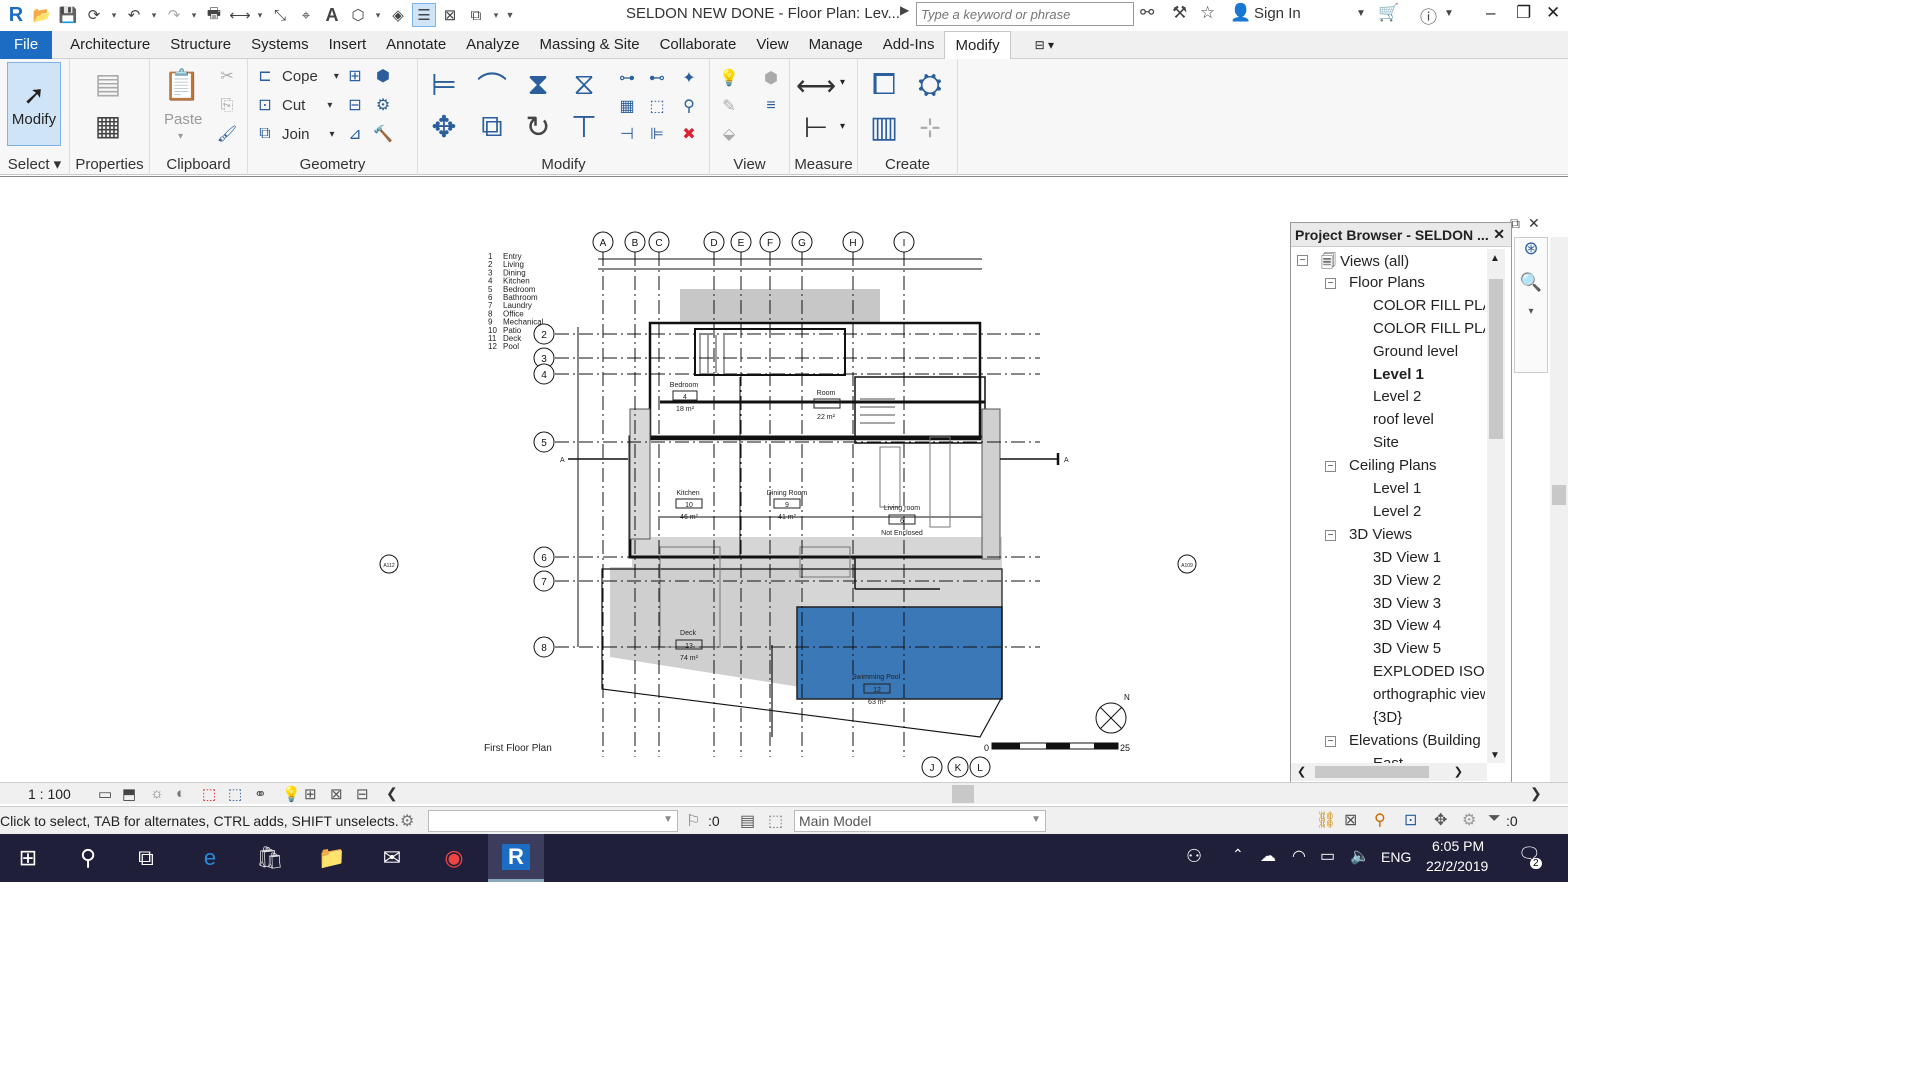 This screenshot has height=1080, width=1920. I want to click on collapse-toggle-icon: −, so click(1330, 467).